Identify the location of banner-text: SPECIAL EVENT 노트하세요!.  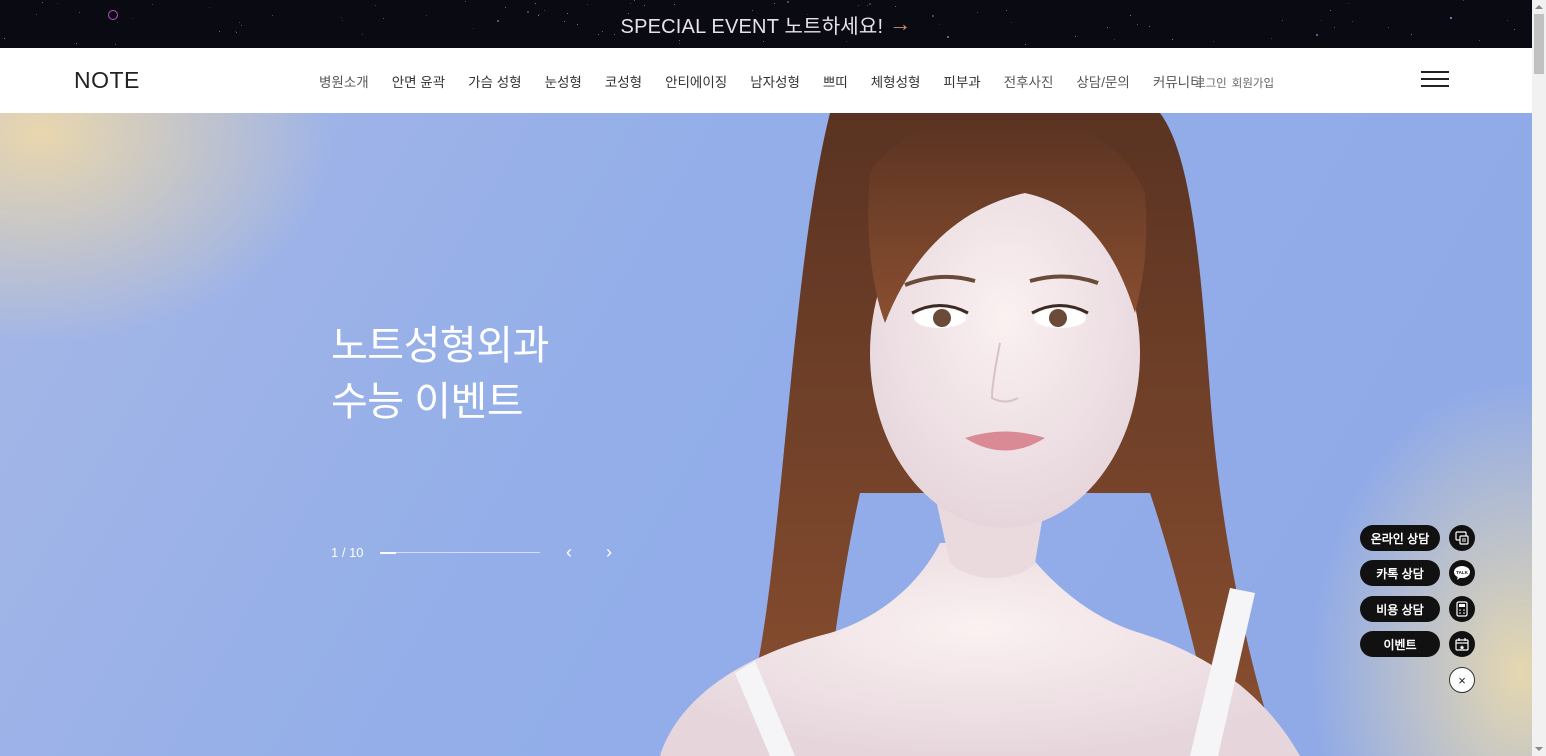
(752, 26).